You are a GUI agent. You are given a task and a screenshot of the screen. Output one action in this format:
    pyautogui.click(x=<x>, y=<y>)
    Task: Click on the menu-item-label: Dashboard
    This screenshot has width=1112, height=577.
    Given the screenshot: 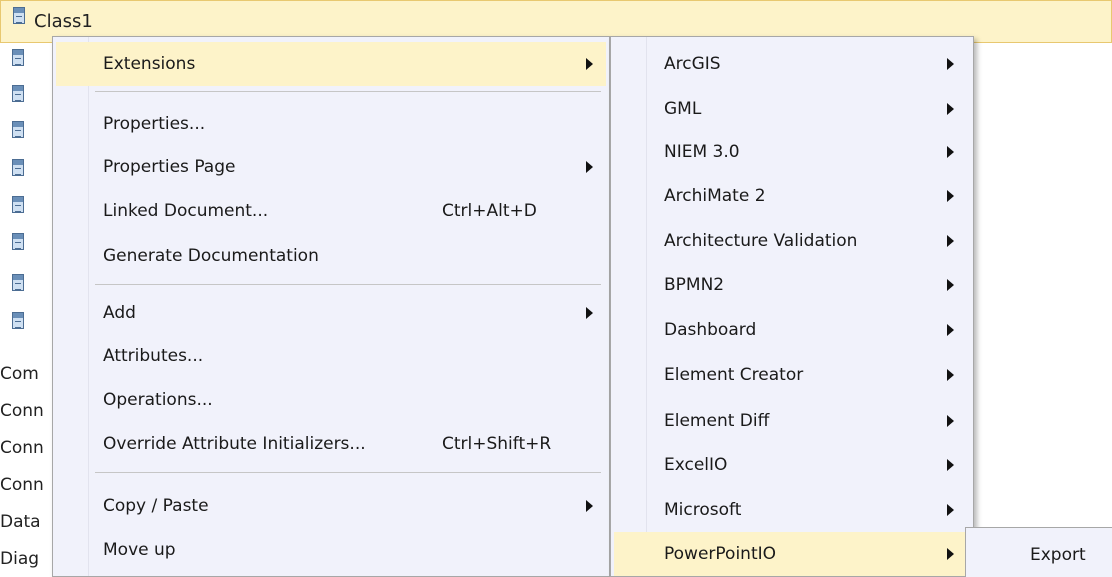 What is the action you would take?
    pyautogui.click(x=710, y=330)
    